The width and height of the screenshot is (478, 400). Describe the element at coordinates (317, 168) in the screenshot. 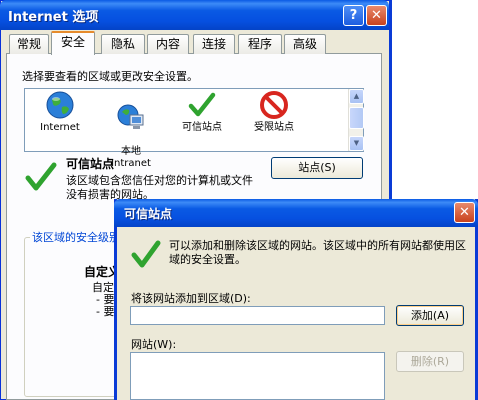

I see `sites-button: 站点(S)` at that location.